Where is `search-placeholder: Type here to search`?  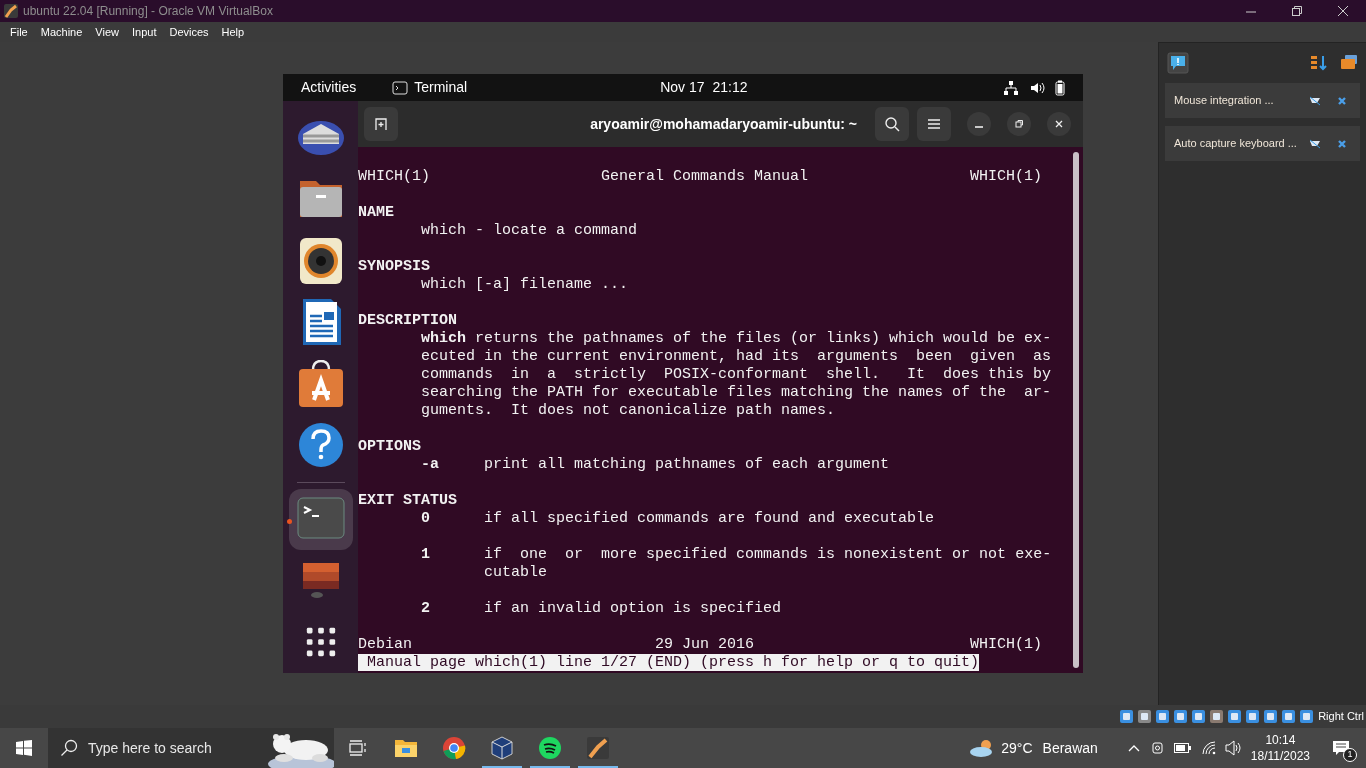 search-placeholder: Type here to search is located at coordinates (150, 748).